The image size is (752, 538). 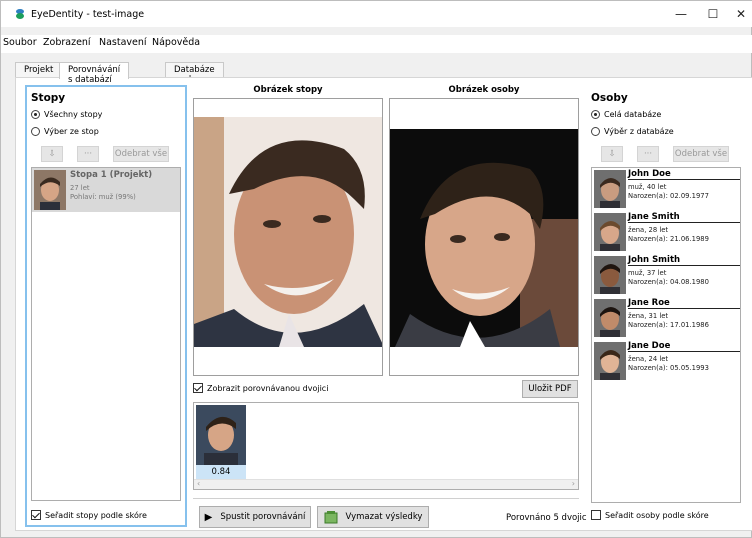 I want to click on trace-face-image, so click(x=288, y=237).